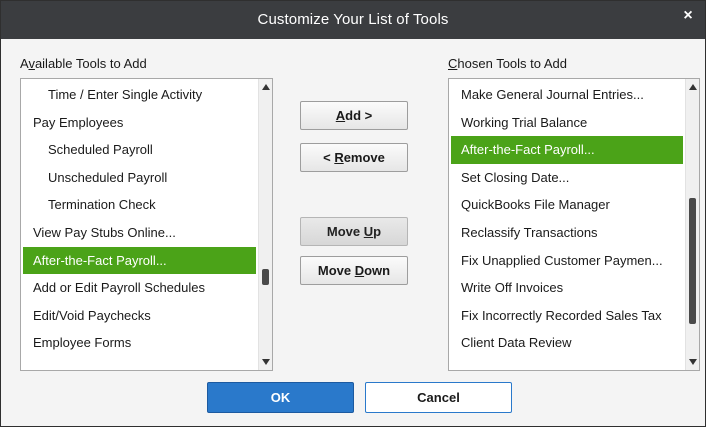 The image size is (706, 427). What do you see at coordinates (139, 150) in the screenshot?
I see `available-list-item: Scheduled Payroll` at bounding box center [139, 150].